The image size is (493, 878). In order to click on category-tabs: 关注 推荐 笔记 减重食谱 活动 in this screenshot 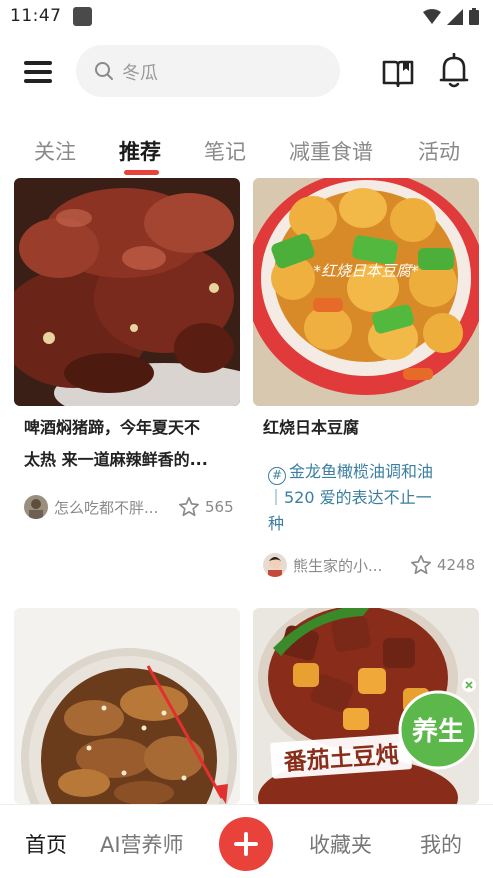, I will do `click(246, 152)`.